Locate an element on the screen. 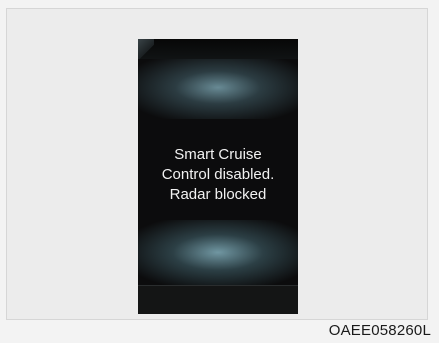  message-line-2: Control disabled. is located at coordinates (218, 174).